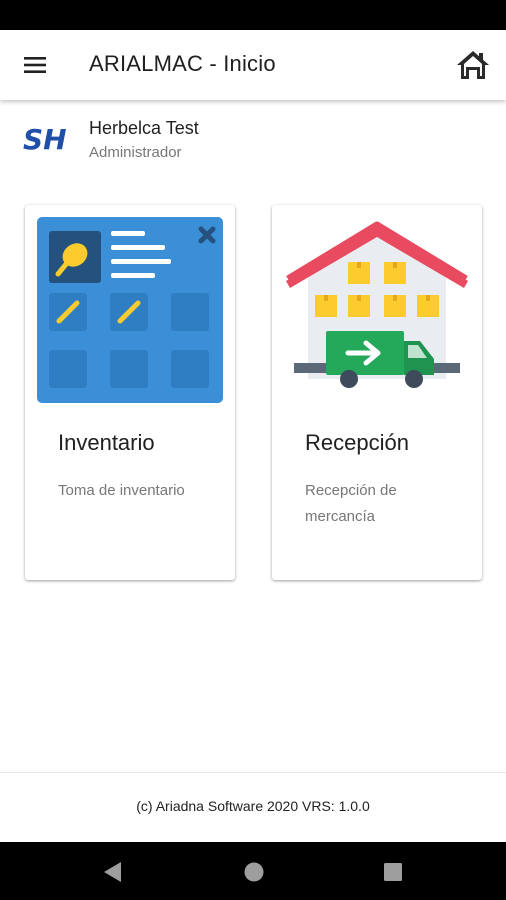 The image size is (506, 900). I want to click on system-home-button, so click(254, 872).